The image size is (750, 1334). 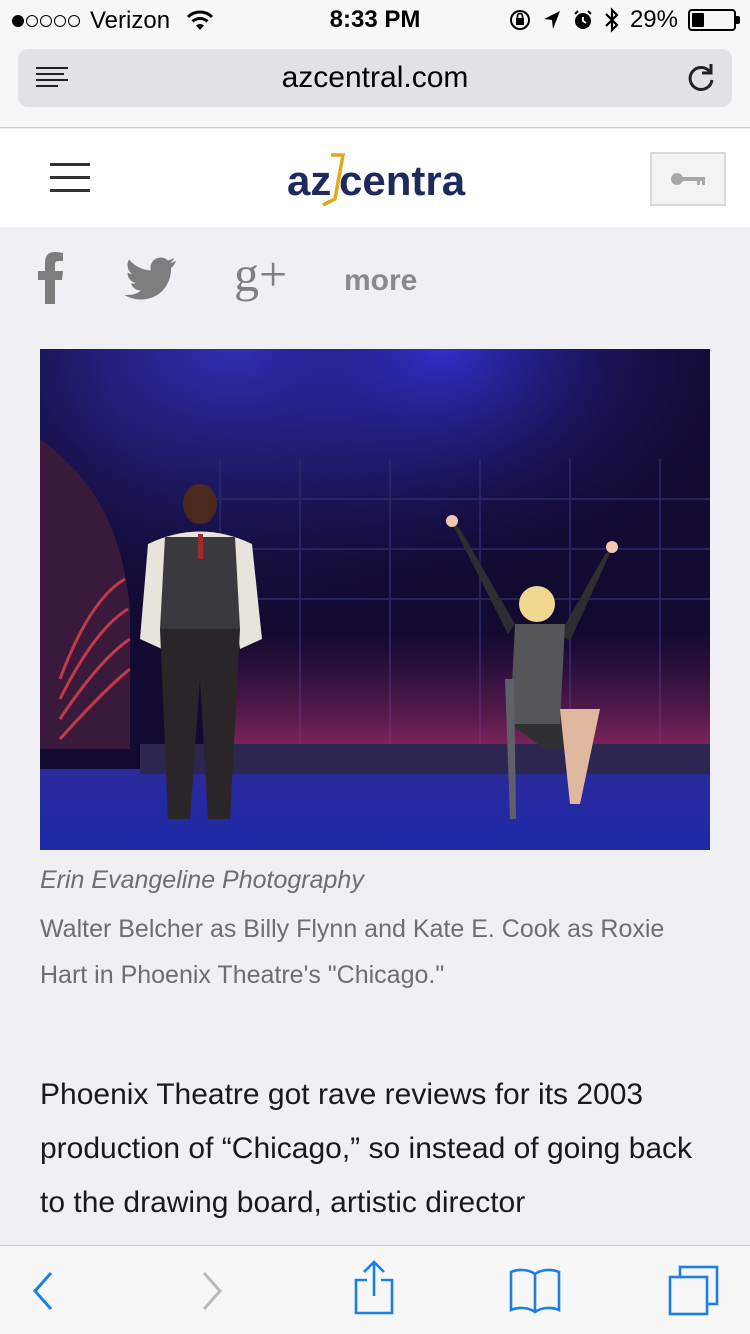 I want to click on battery-percent: 29%, so click(x=653, y=19).